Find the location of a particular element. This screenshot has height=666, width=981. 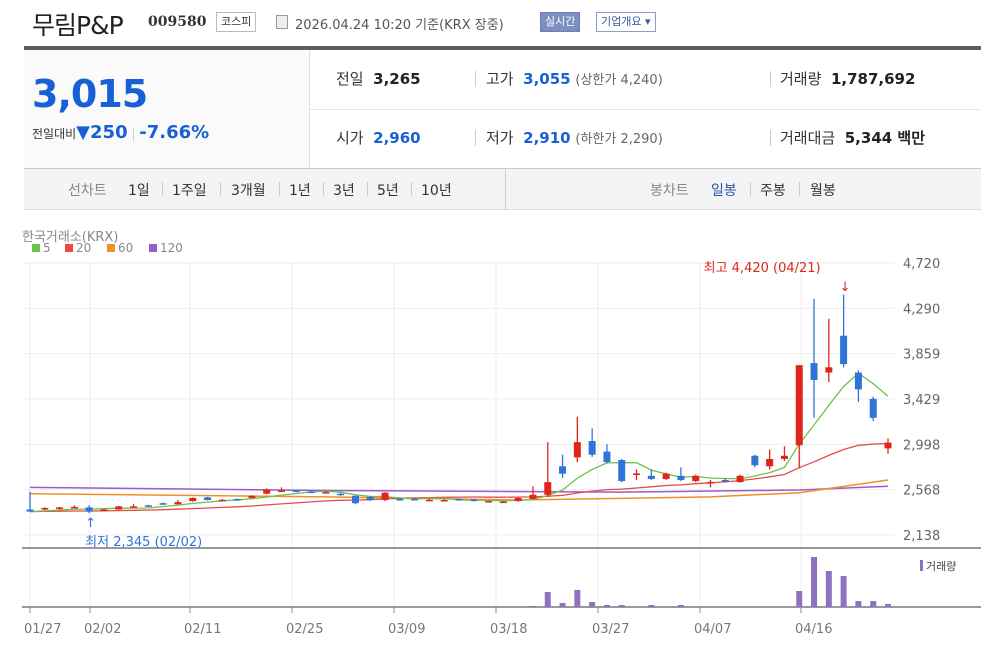

x-tick-label: 03/18 is located at coordinates (508, 629).